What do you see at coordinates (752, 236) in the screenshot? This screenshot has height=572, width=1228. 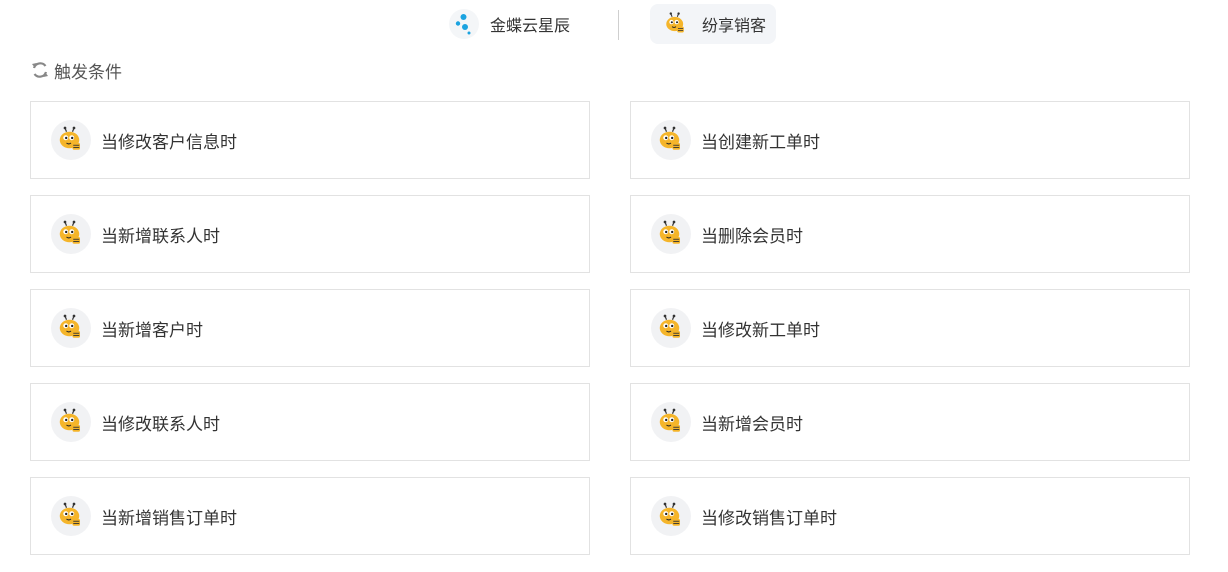 I see `trigger-label: 当删除会员时` at bounding box center [752, 236].